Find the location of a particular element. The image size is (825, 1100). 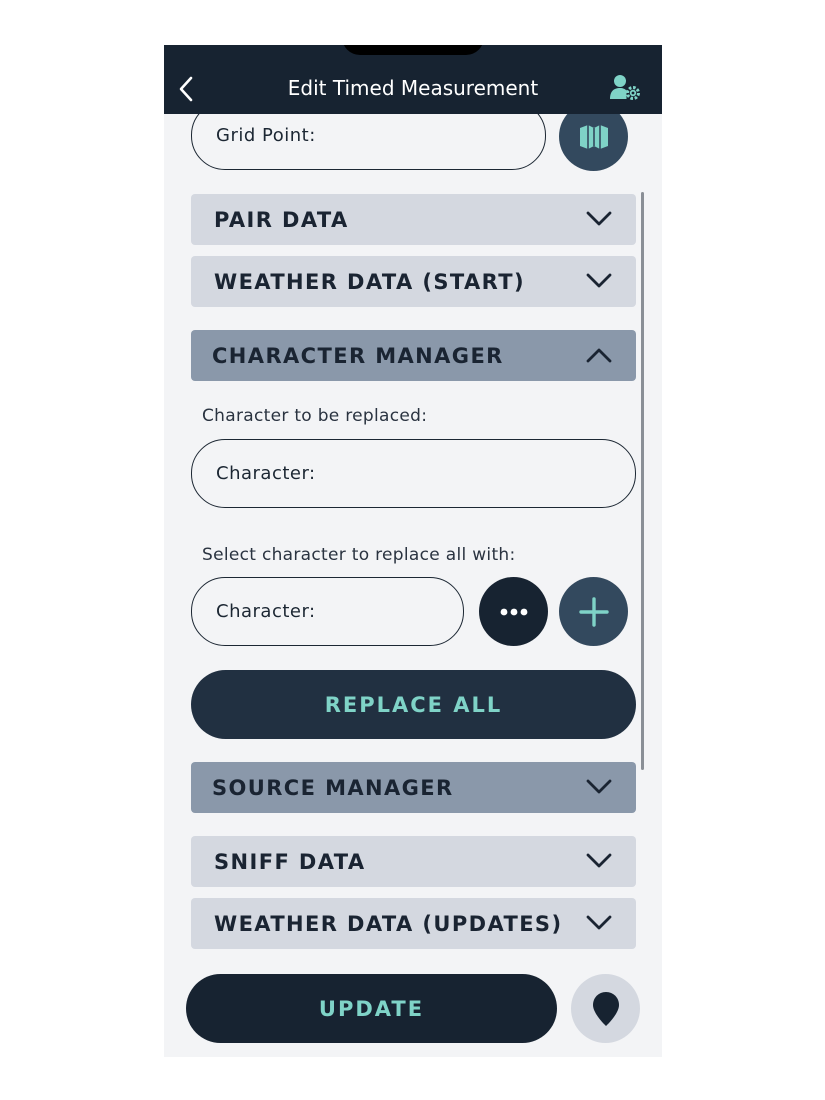

replace-all-button: REPLACE ALL is located at coordinates (413, 704).